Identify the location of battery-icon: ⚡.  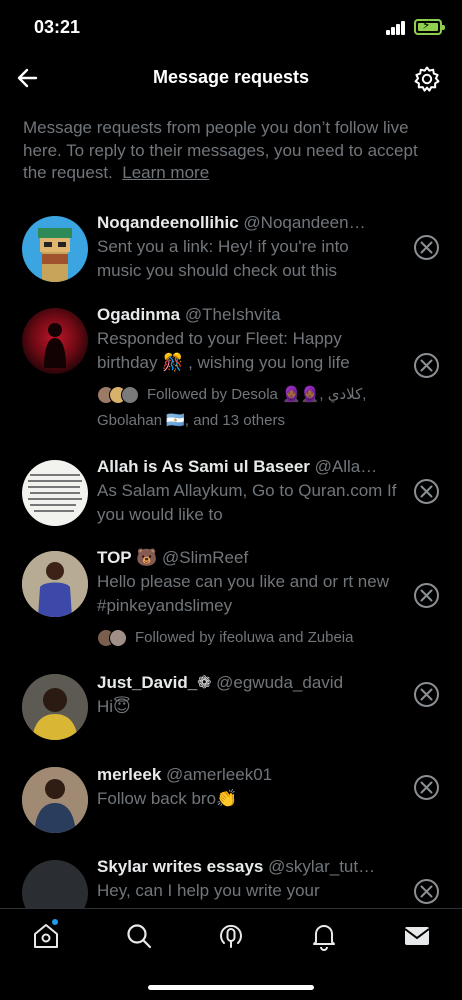
(429, 26).